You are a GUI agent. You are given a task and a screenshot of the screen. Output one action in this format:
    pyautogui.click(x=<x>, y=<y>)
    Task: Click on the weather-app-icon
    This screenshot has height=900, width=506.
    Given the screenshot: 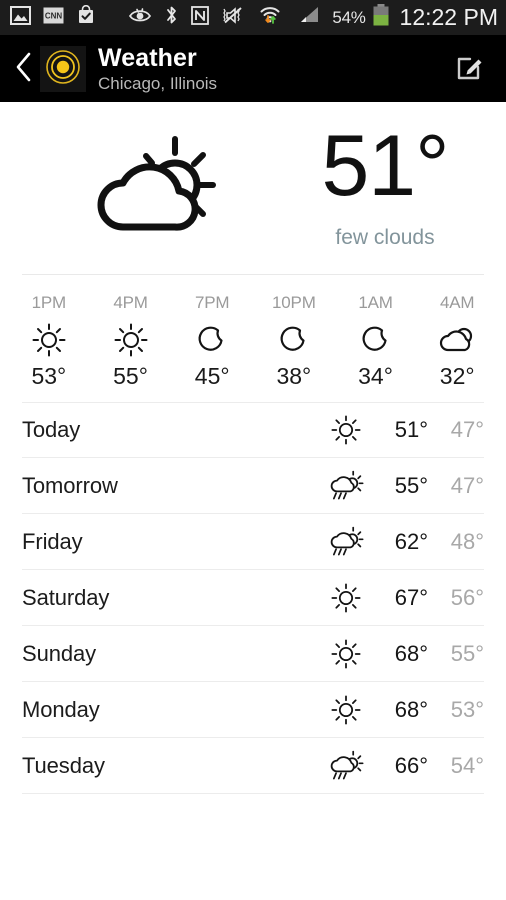 What is the action you would take?
    pyautogui.click(x=63, y=69)
    